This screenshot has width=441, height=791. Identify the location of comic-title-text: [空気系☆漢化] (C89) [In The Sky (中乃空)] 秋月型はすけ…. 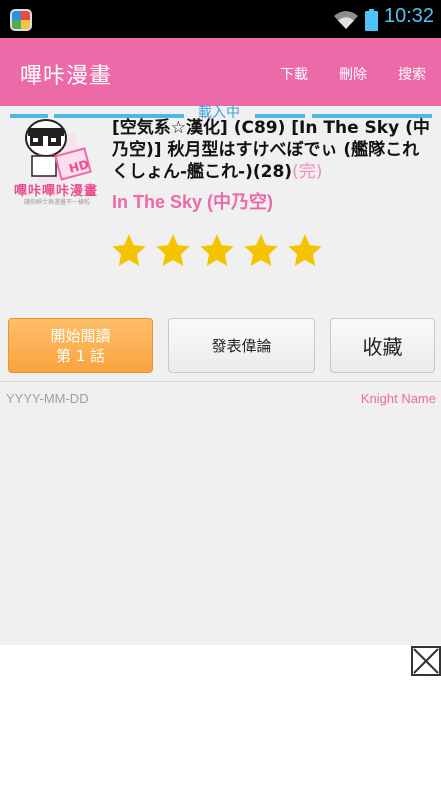
(271, 150).